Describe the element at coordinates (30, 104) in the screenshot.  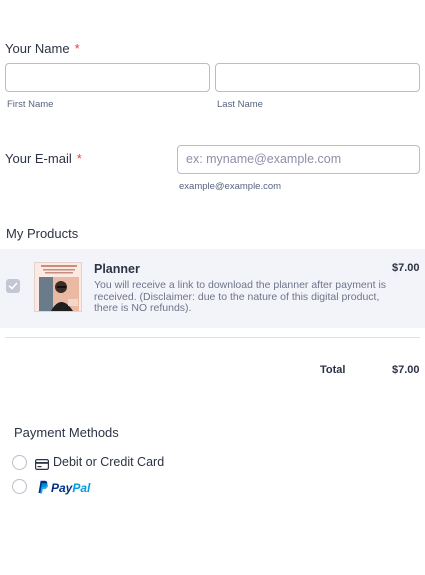
I see `first-name-sublabel: First Name` at that location.